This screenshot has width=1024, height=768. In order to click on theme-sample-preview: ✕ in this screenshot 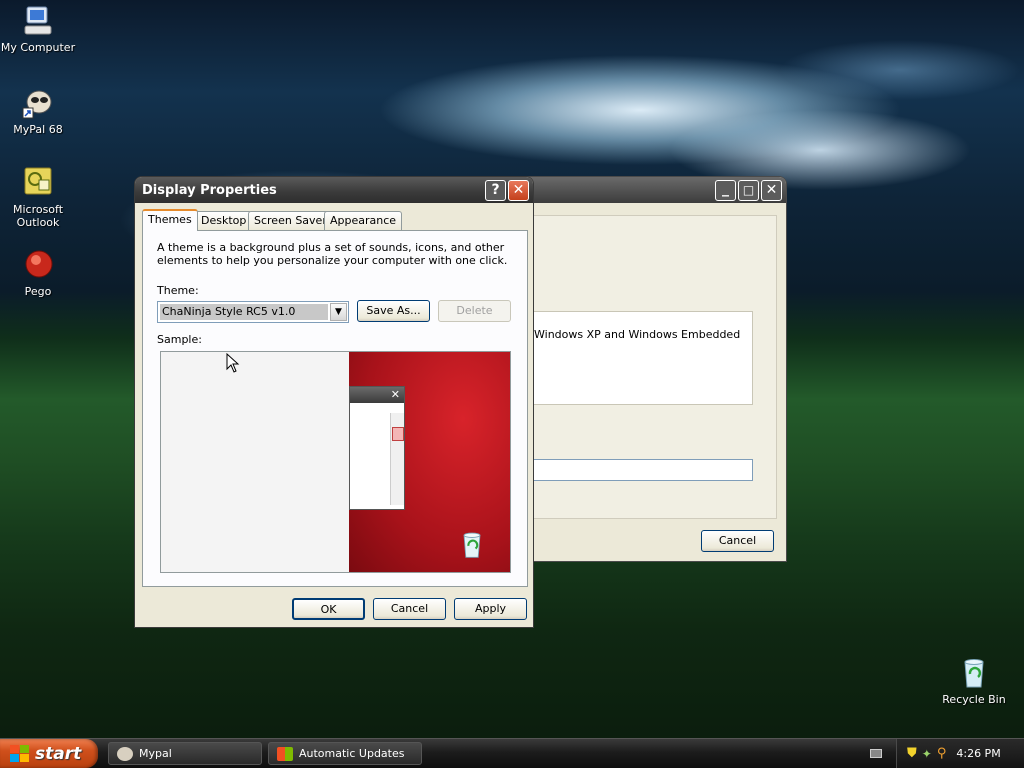, I will do `click(335, 462)`.